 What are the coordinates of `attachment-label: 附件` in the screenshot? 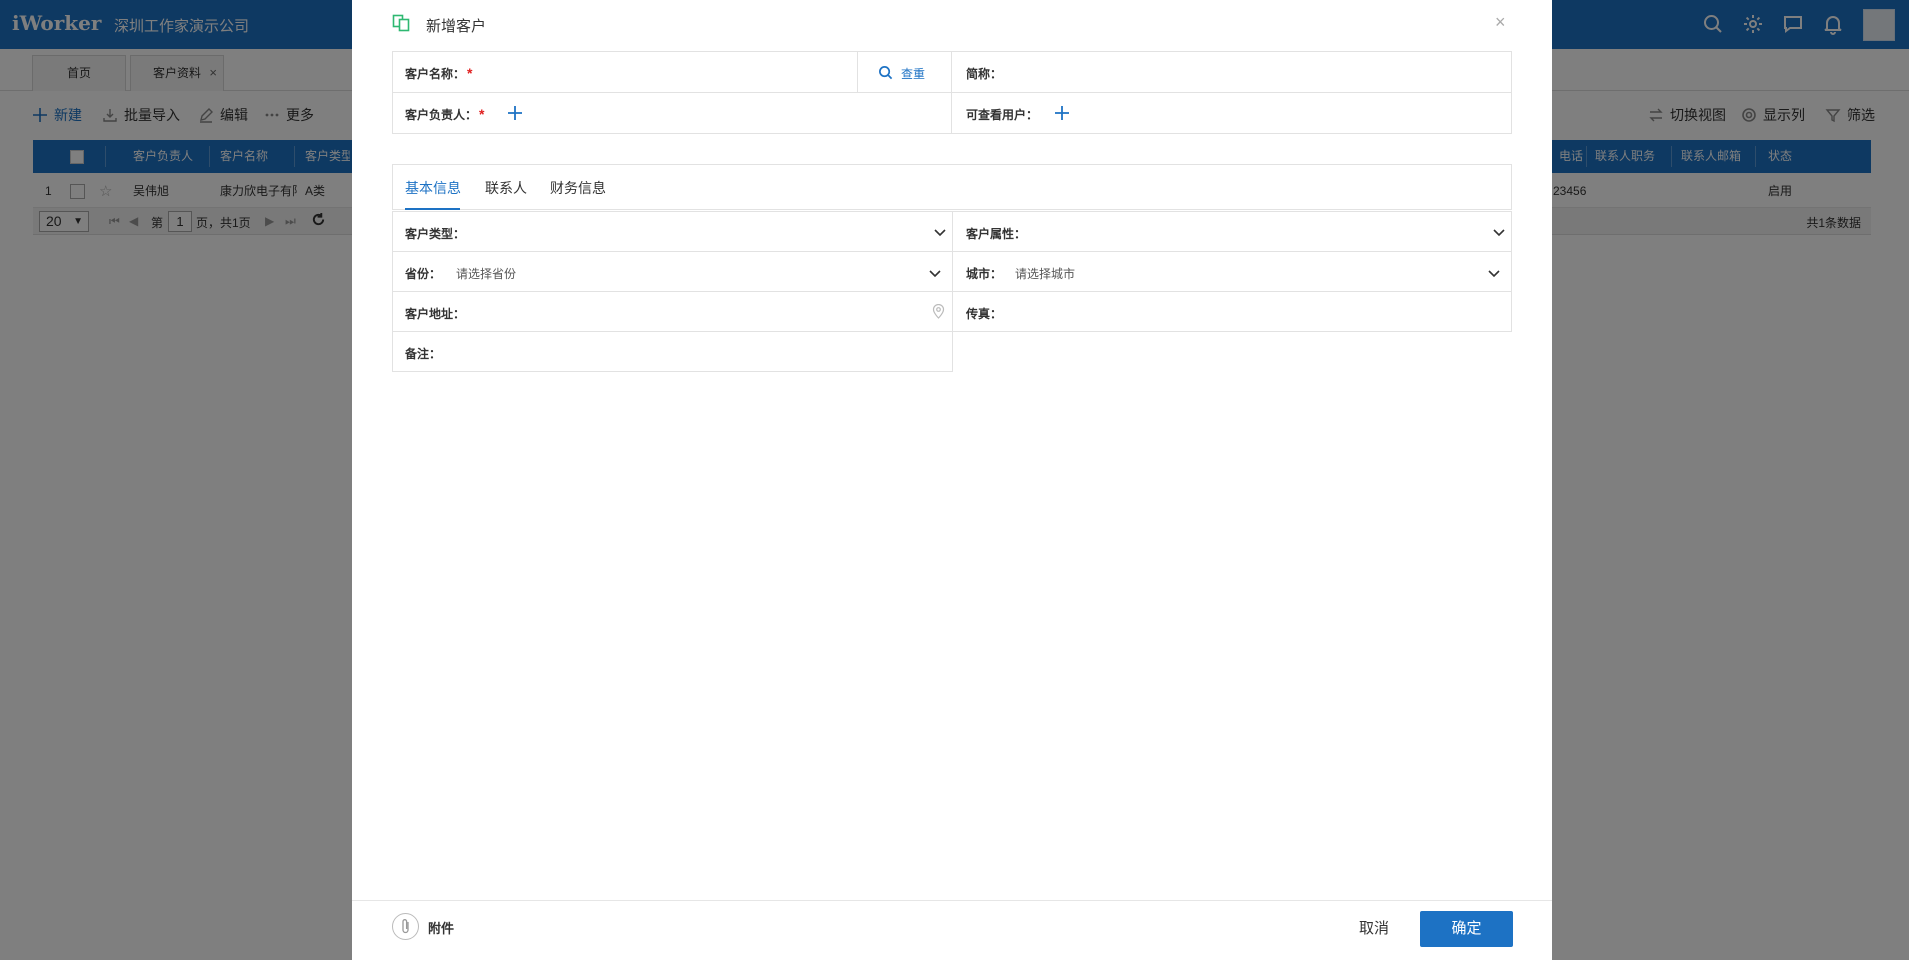 It's located at (441, 927).